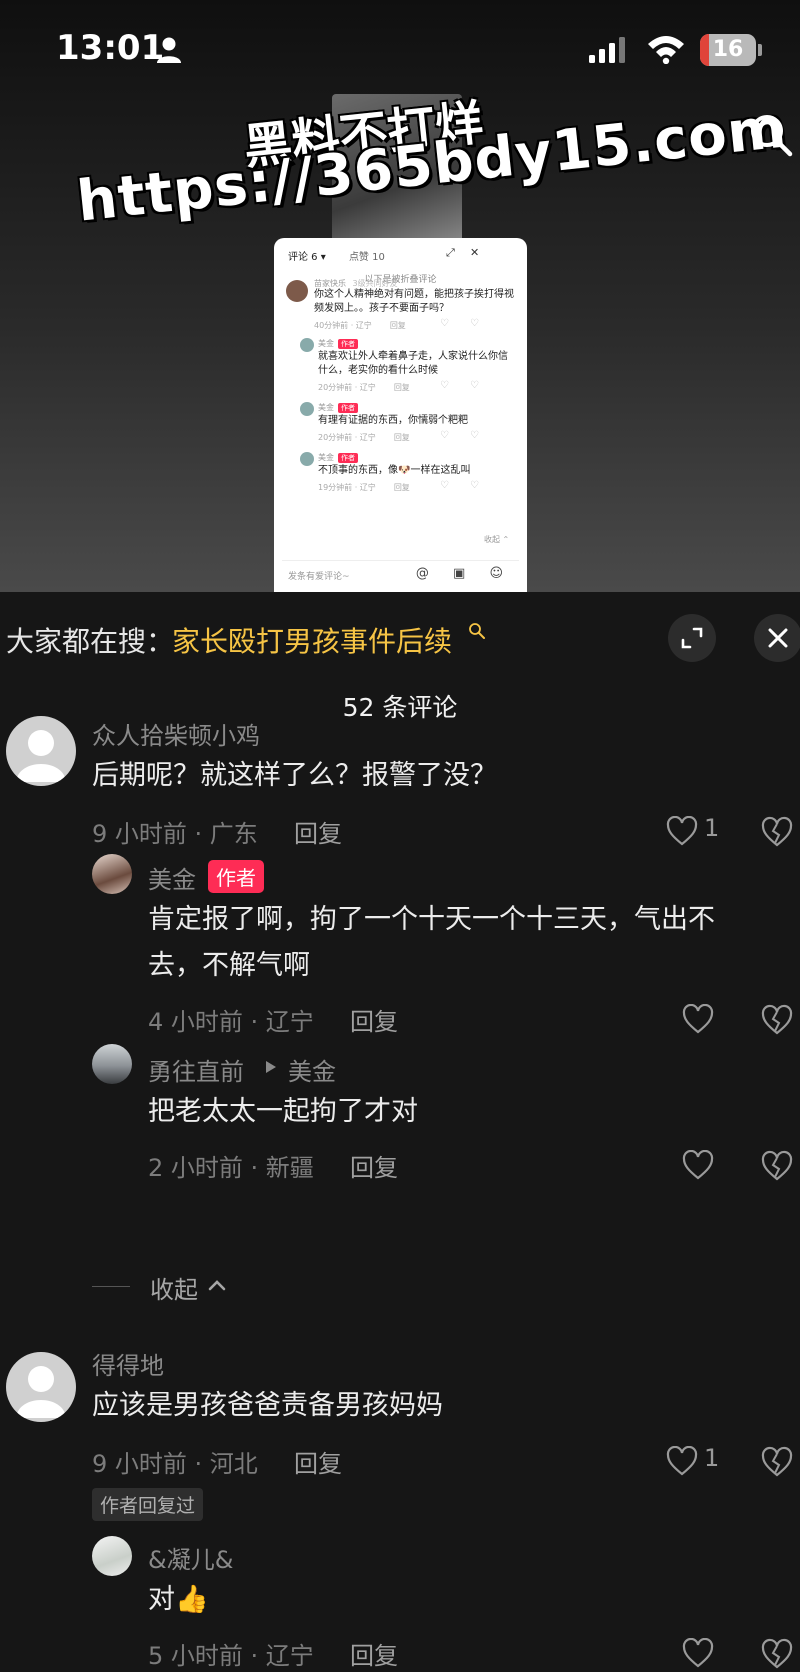  What do you see at coordinates (175, 834) in the screenshot?
I see `comment-meta: 9 小时前 · 广东` at bounding box center [175, 834].